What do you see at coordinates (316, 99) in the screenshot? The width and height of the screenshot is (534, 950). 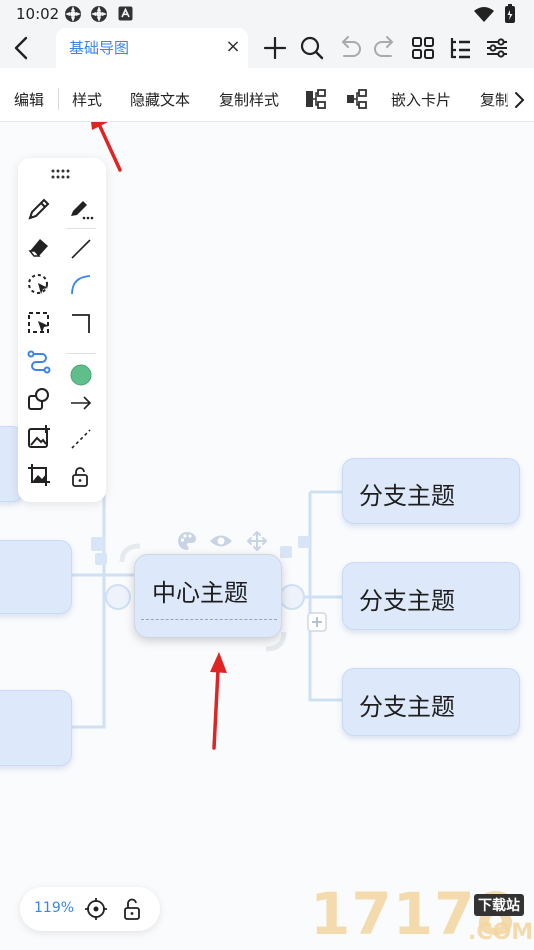 I see `layout-left-icon` at bounding box center [316, 99].